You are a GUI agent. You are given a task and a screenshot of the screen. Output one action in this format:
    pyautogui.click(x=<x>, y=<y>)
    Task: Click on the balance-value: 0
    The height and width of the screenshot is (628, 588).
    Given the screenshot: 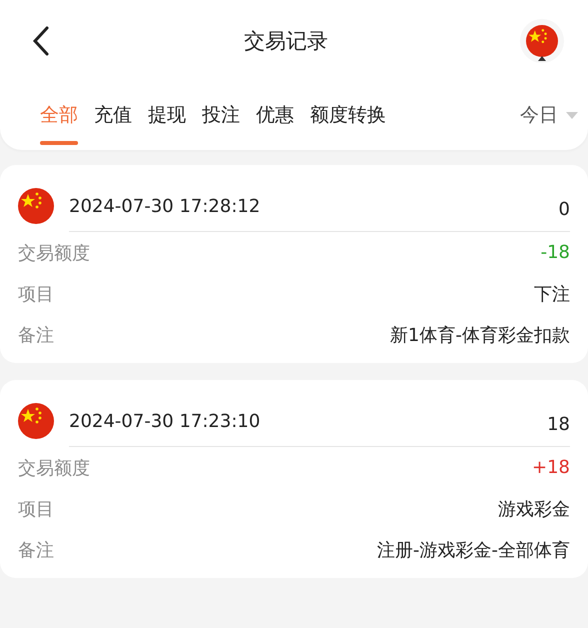 What is the action you would take?
    pyautogui.click(x=564, y=209)
    